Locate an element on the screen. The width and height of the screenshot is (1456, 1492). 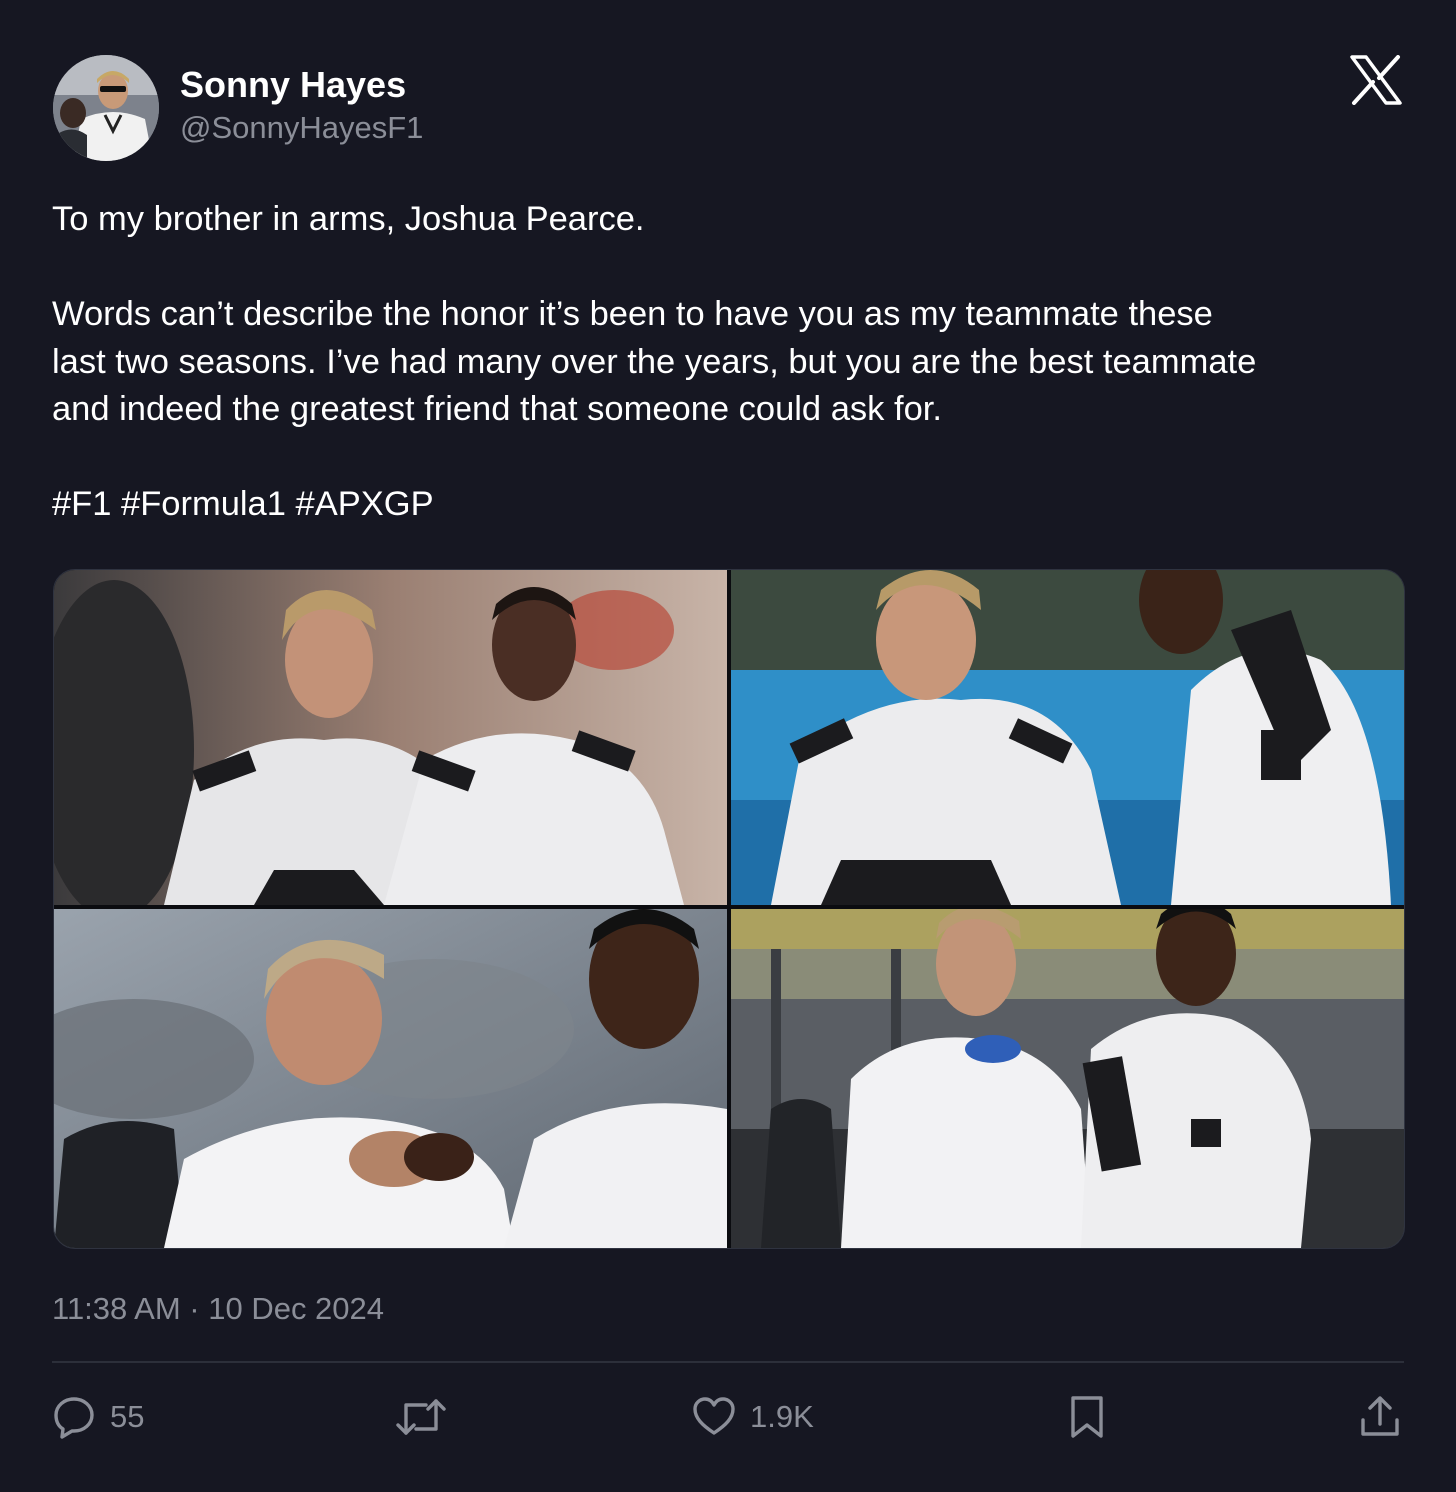
x-logo-icon is located at coordinates (1376, 80).